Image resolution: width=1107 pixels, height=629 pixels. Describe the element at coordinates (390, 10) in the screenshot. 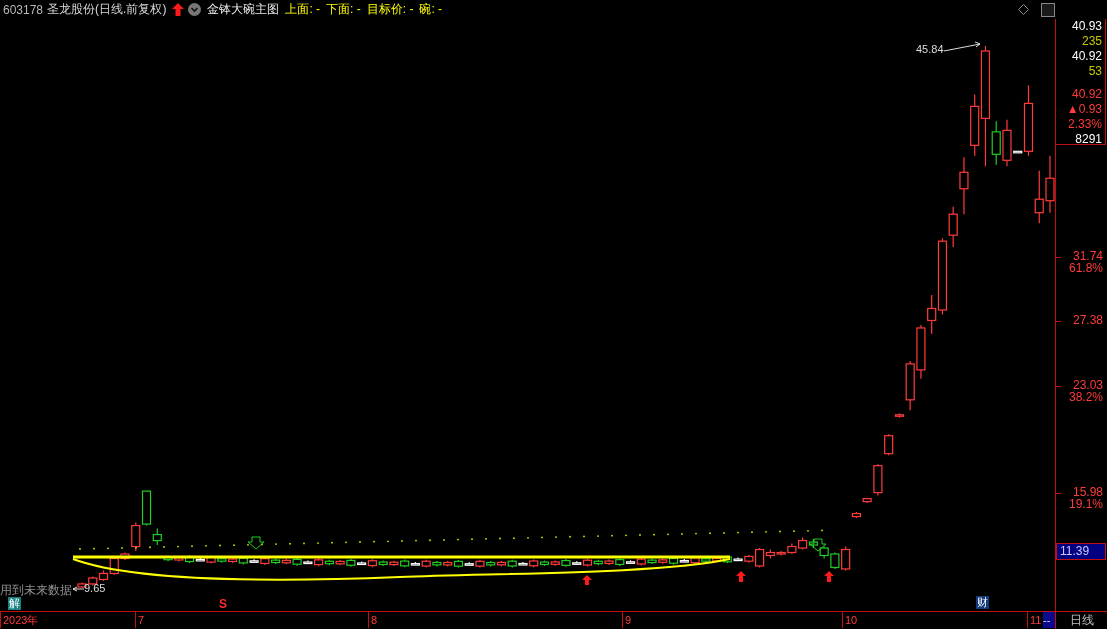

I see `indicator-field: 目标价: -` at that location.